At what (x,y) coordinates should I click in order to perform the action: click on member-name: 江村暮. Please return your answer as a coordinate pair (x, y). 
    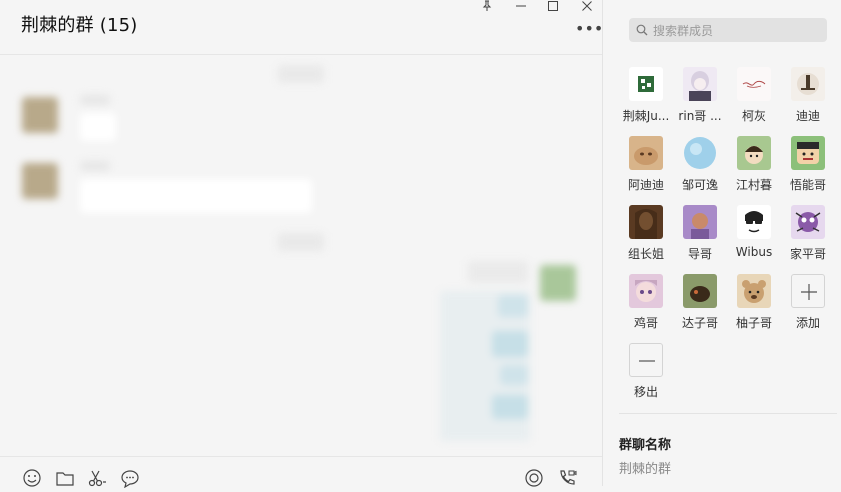
    Looking at the image, I should click on (753, 185).